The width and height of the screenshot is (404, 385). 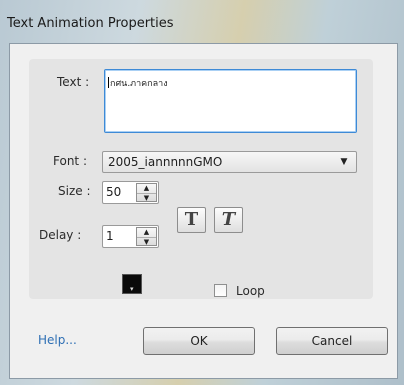 I want to click on italic-button: T, so click(x=228, y=220).